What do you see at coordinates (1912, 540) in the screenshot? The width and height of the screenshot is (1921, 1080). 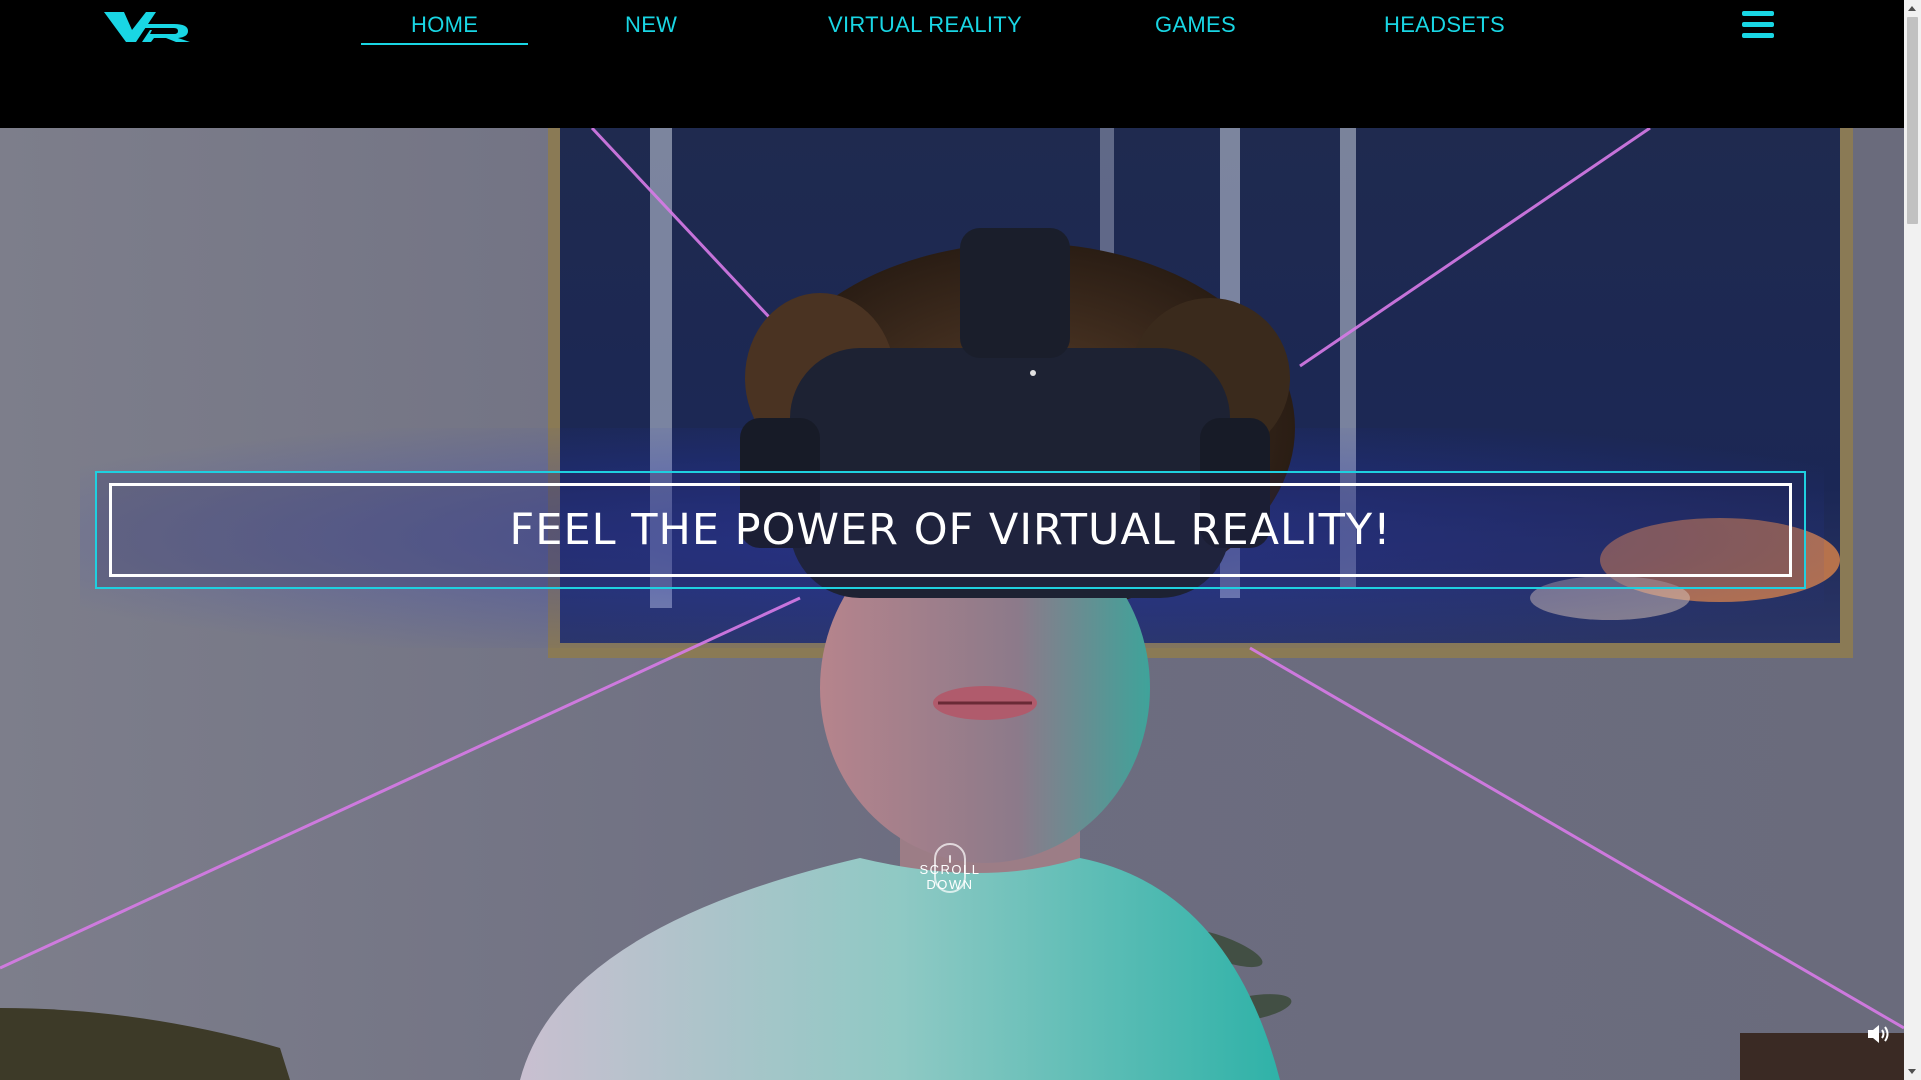 I see `vertical-scrollbar` at bounding box center [1912, 540].